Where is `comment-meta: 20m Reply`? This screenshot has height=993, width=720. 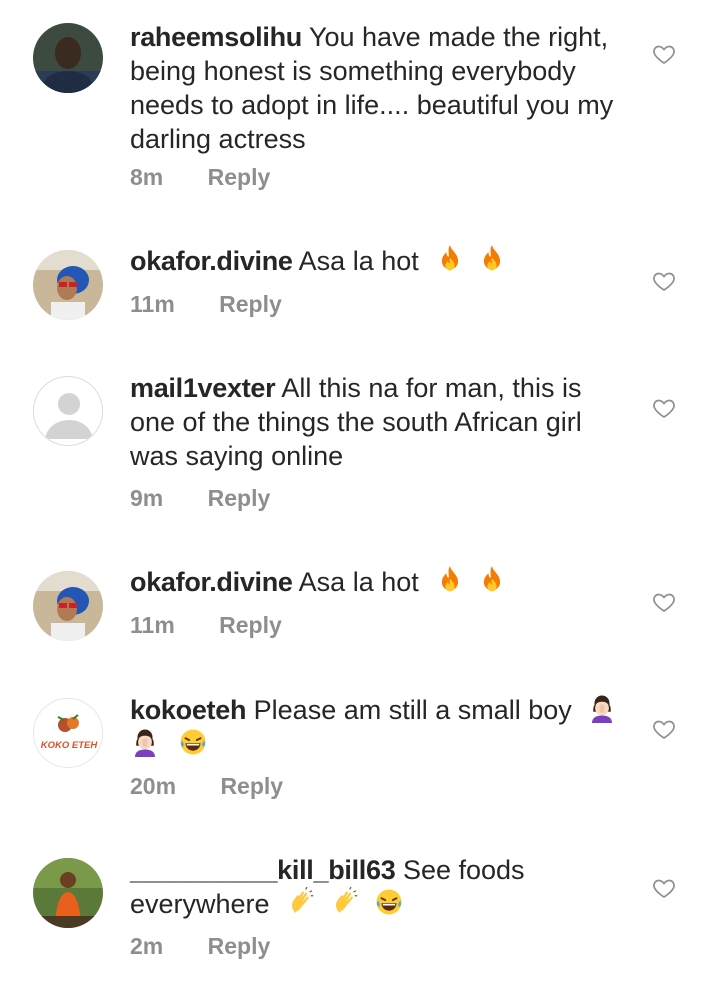
comment-meta: 20m Reply is located at coordinates (206, 786).